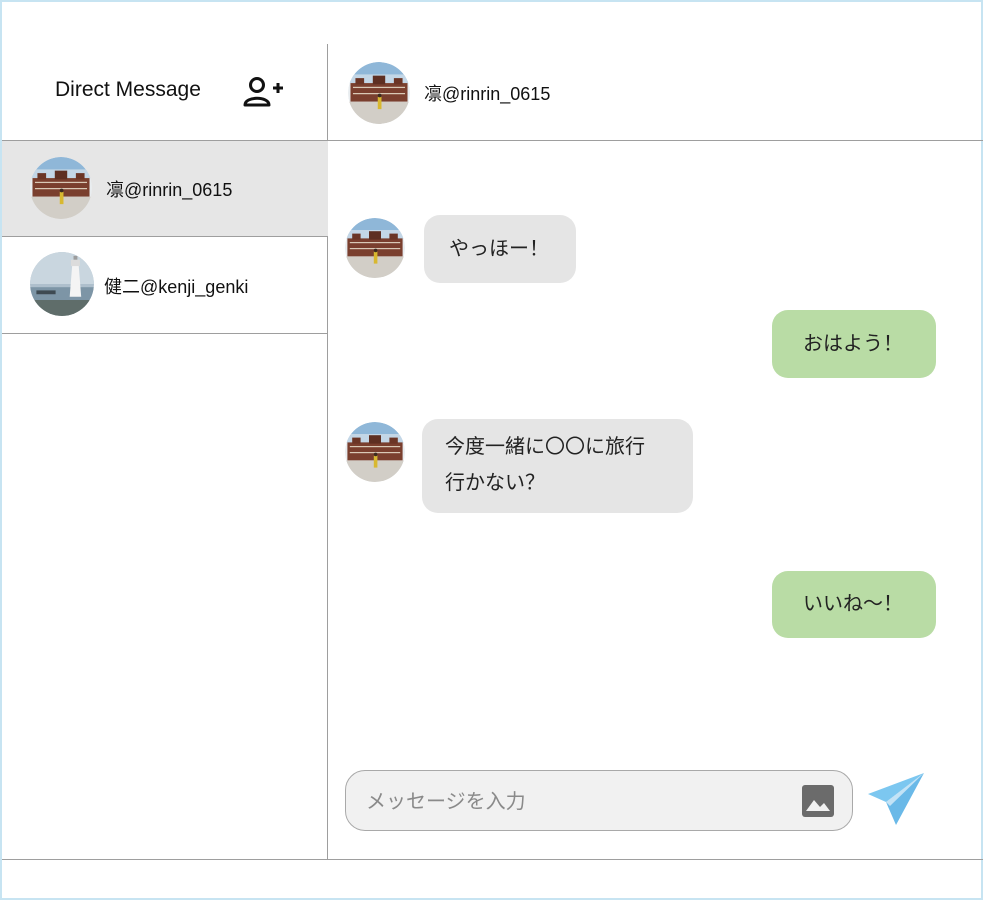 Image resolution: width=983 pixels, height=900 pixels. What do you see at coordinates (495, 482) in the screenshot?
I see `message-text-line: 行かない？` at bounding box center [495, 482].